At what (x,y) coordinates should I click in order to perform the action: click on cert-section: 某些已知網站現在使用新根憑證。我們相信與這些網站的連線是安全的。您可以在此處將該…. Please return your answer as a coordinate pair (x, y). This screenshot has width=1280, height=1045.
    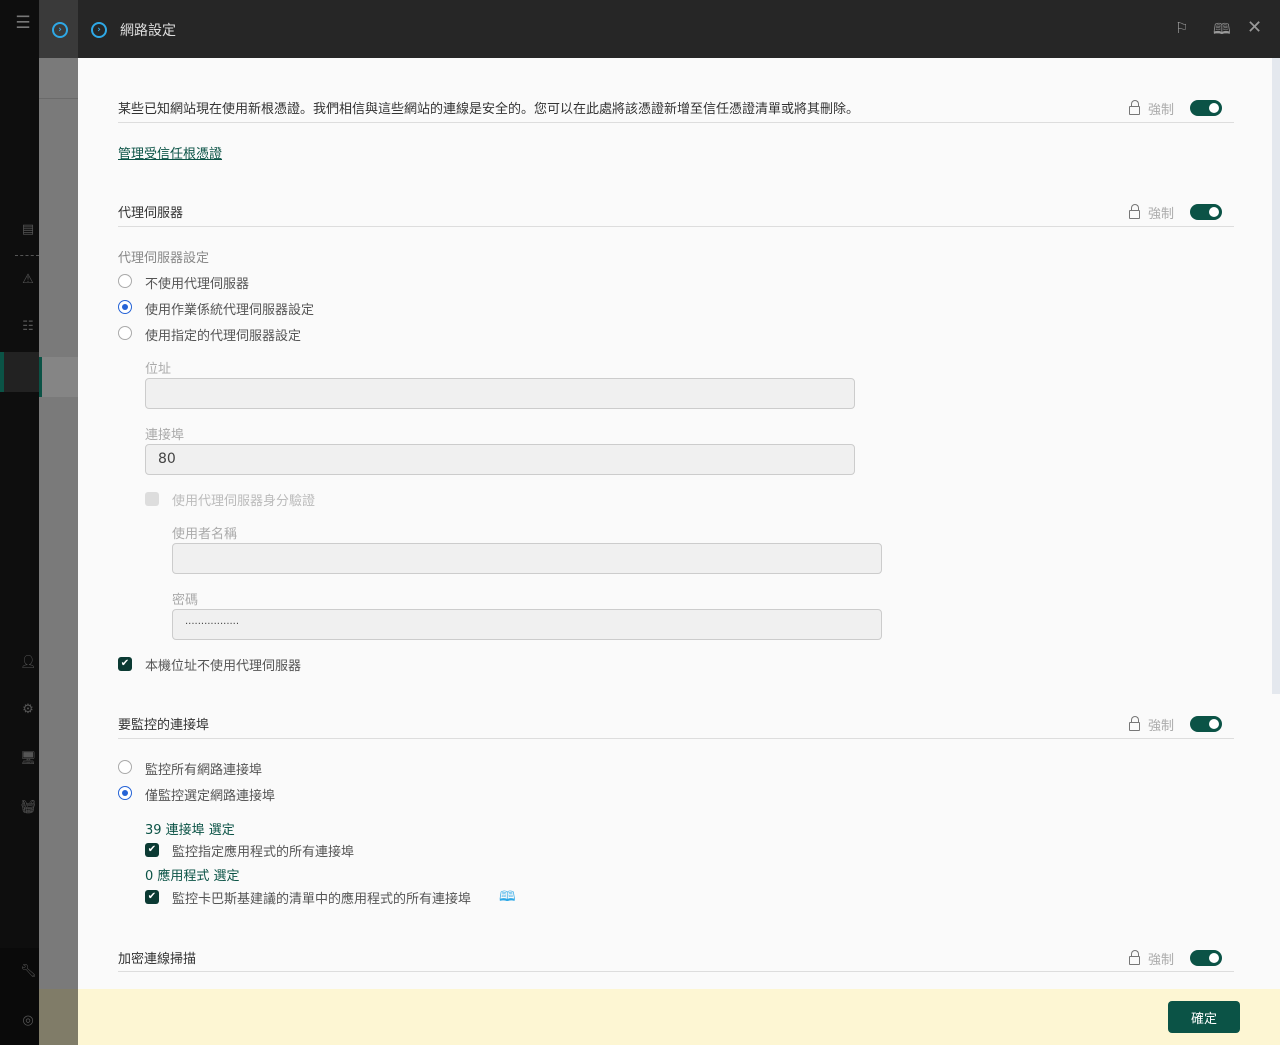
    Looking at the image, I should click on (676, 110).